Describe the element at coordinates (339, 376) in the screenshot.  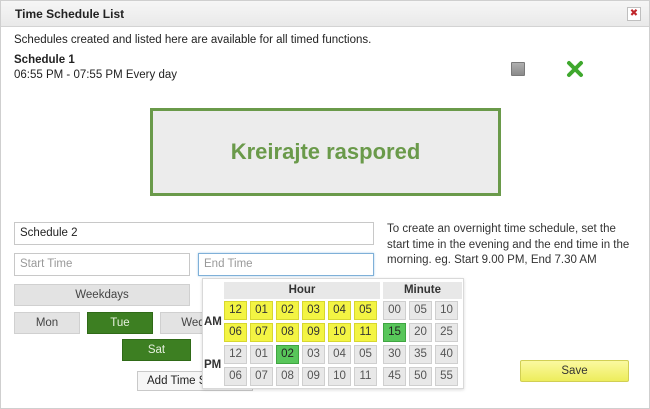
I see `hour-cell-pm-10: 10` at that location.